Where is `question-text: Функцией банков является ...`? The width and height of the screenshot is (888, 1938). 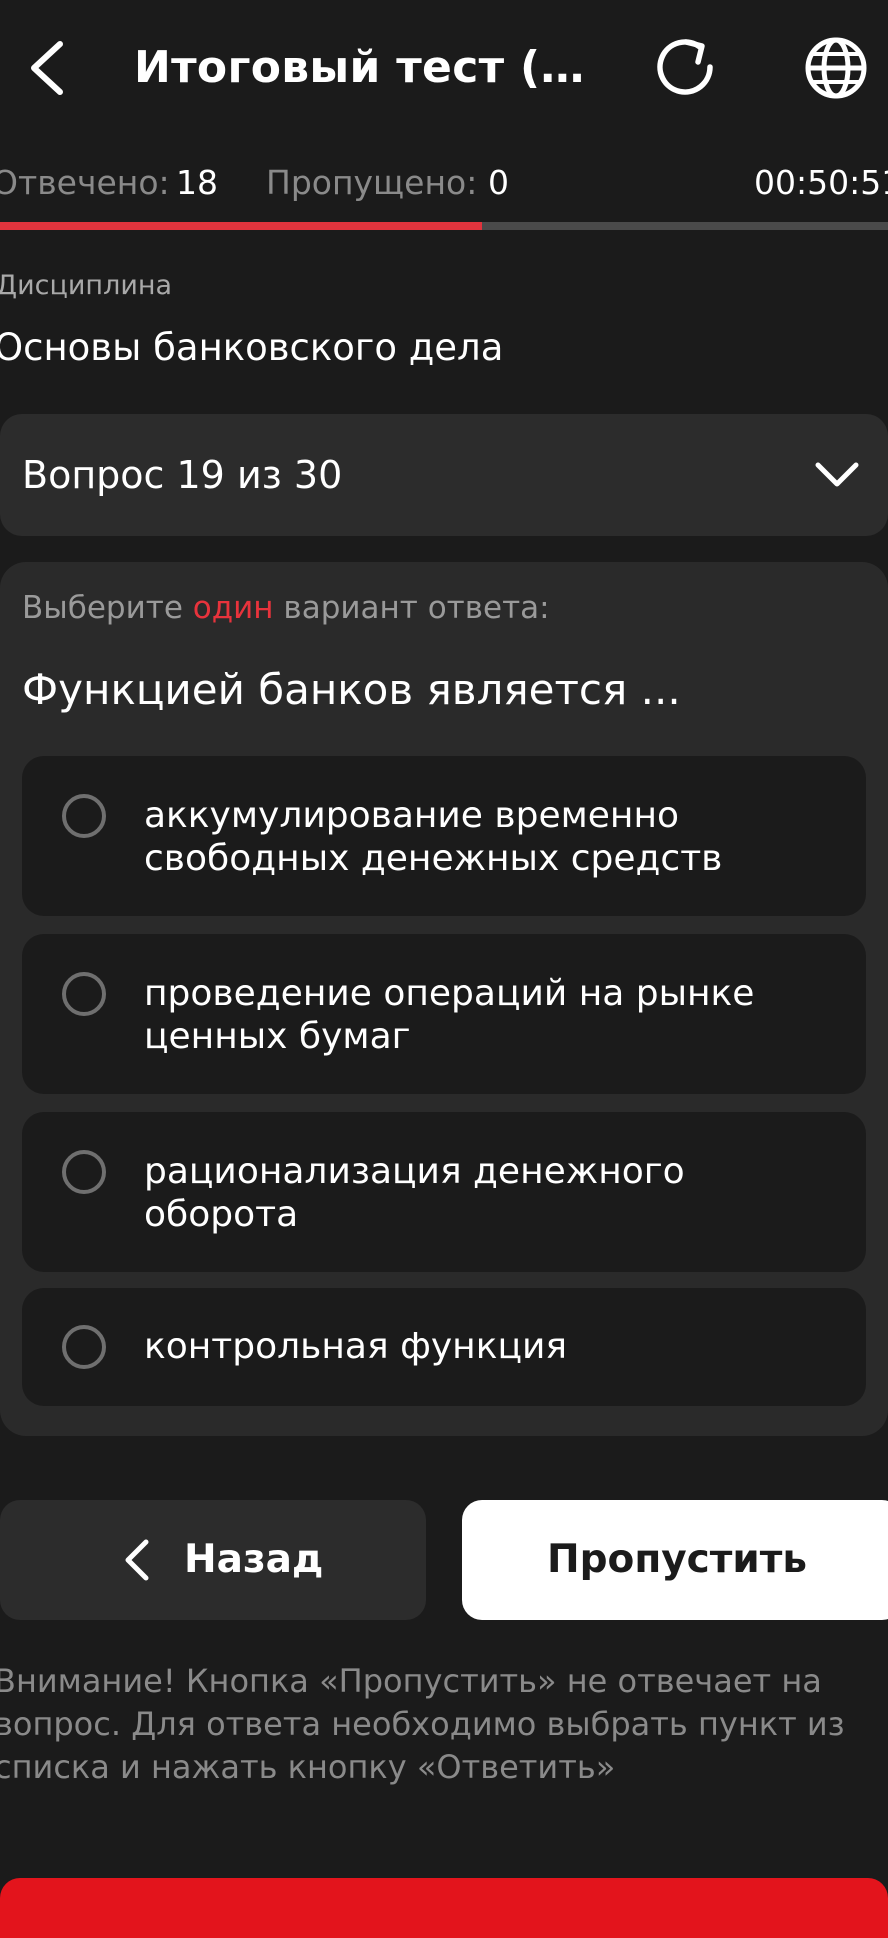 question-text: Функцией банков является ... is located at coordinates (351, 689).